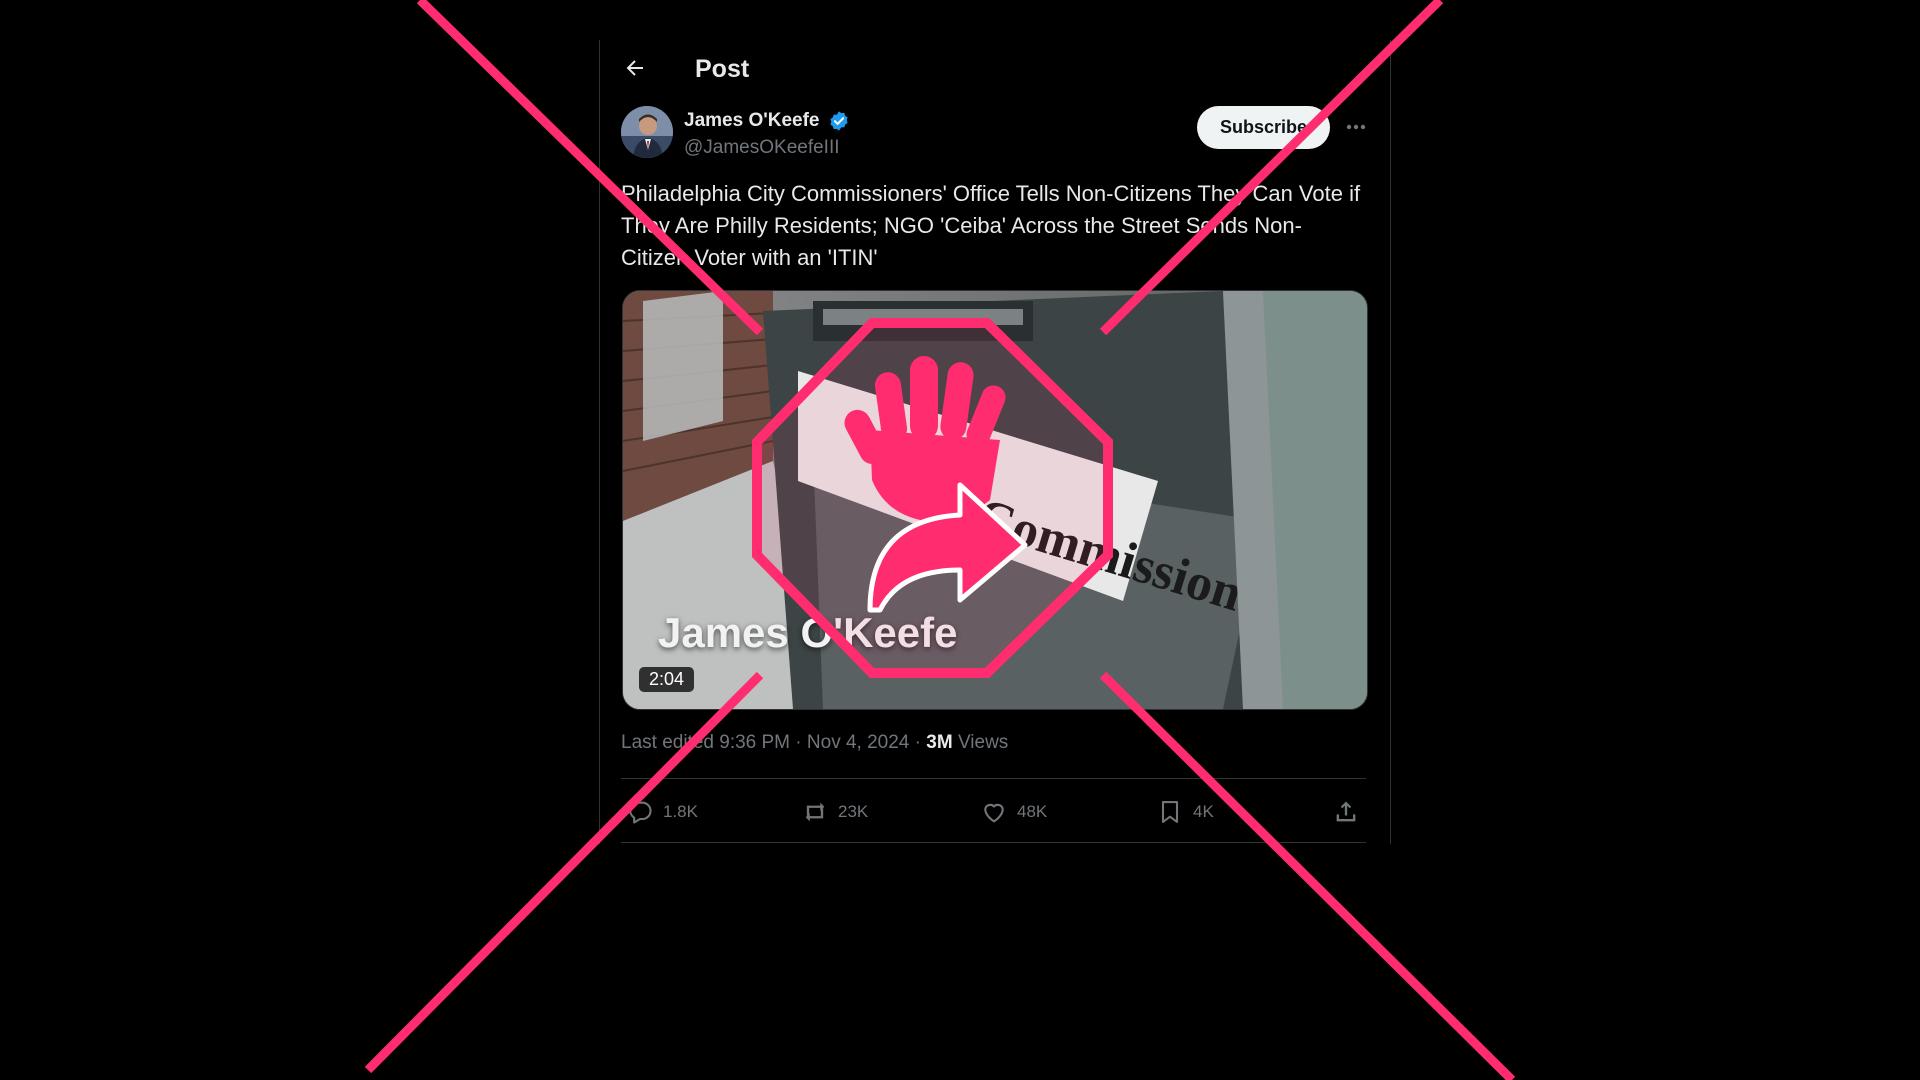 This screenshot has width=1920, height=1080. Describe the element at coordinates (853, 811) in the screenshot. I see `repost-count: 23K` at that location.